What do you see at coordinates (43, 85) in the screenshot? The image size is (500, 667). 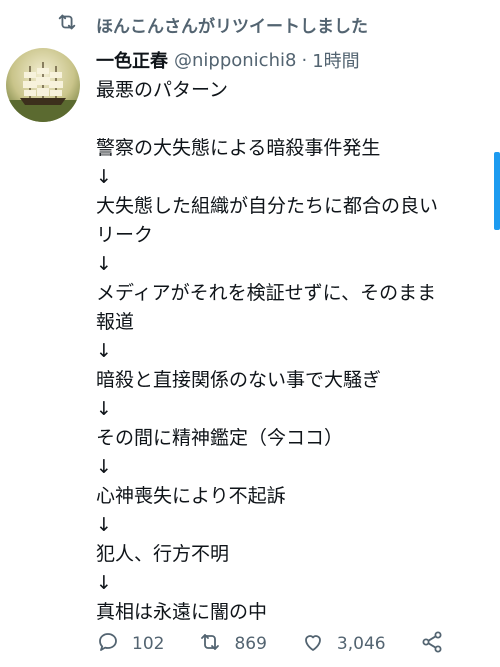 I see `avatar` at bounding box center [43, 85].